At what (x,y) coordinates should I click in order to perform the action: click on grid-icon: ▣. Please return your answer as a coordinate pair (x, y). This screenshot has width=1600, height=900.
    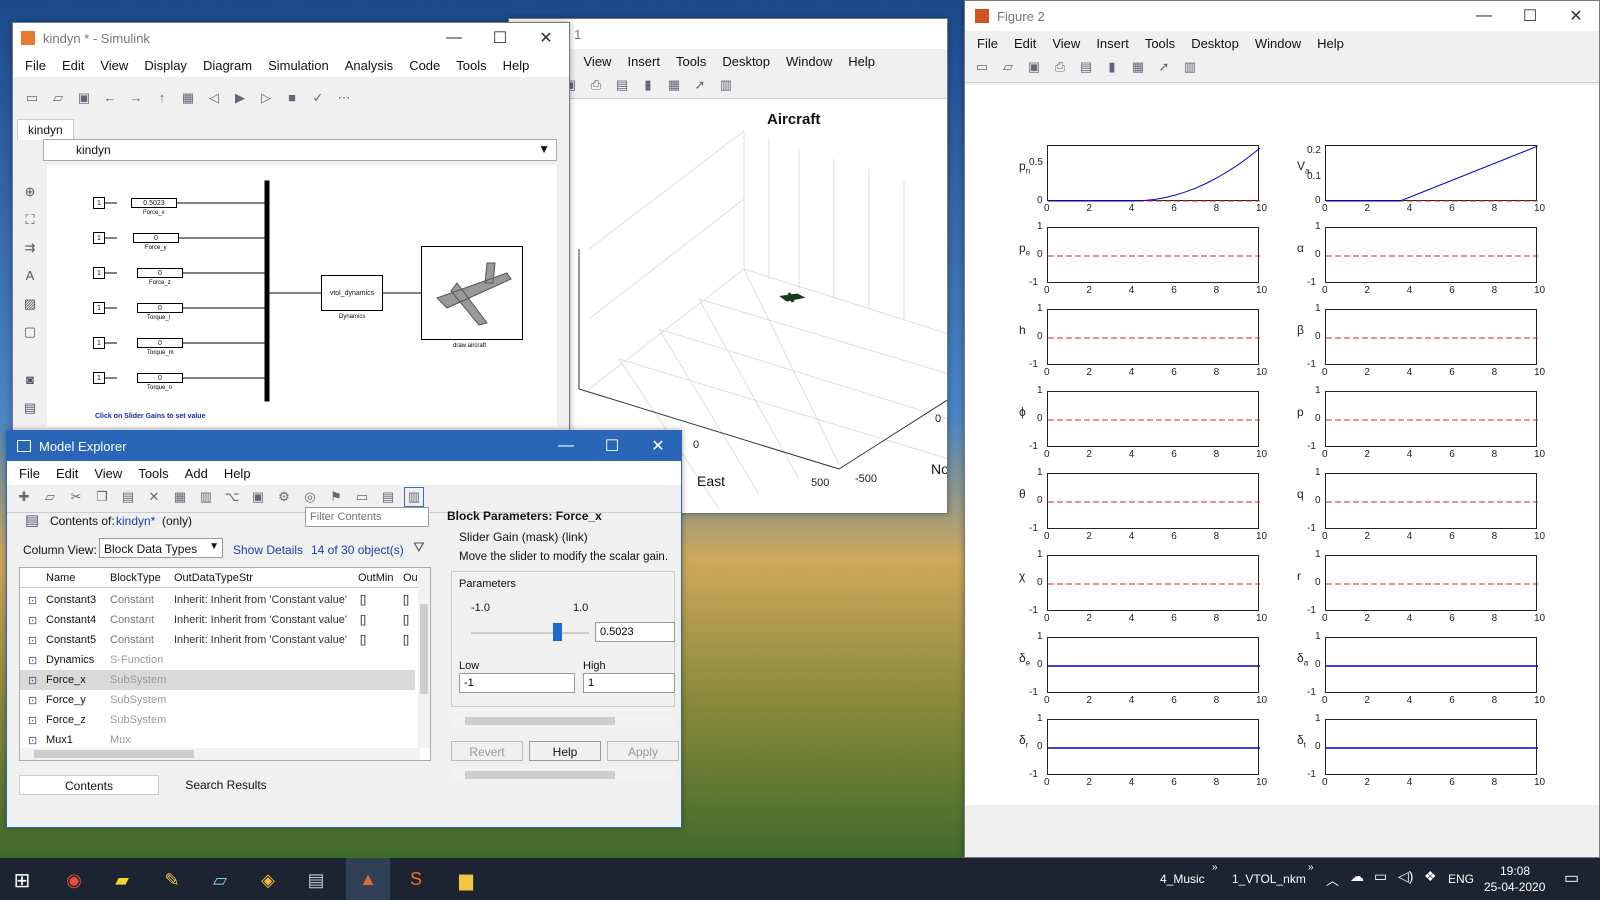
    Looking at the image, I should click on (258, 497).